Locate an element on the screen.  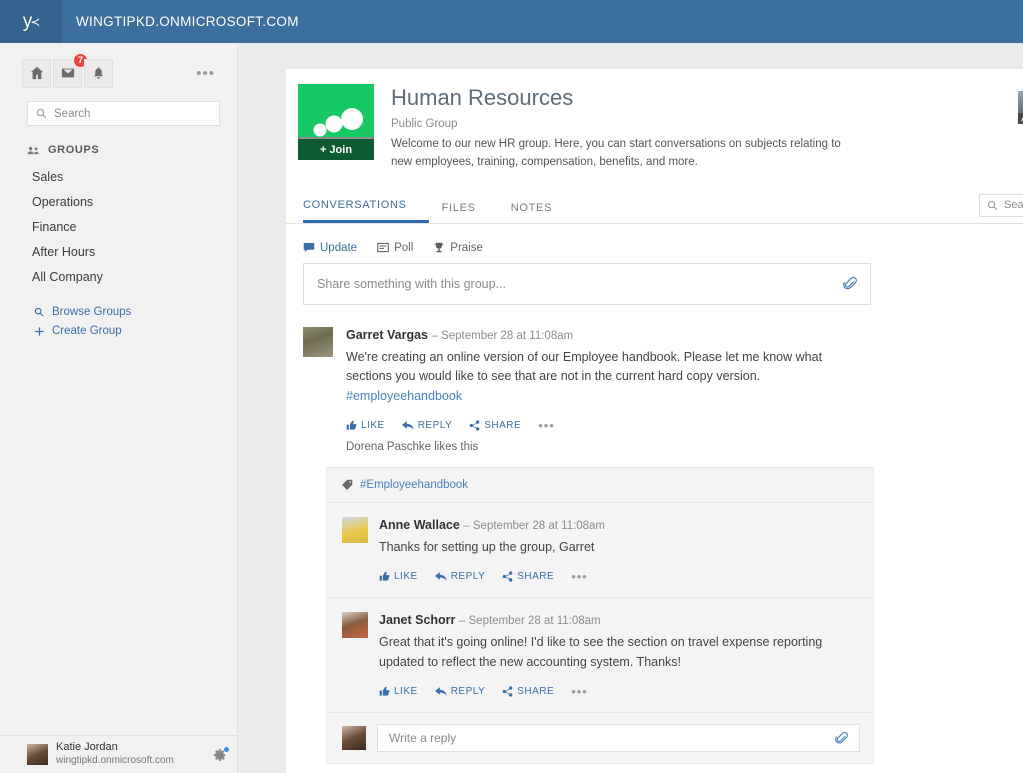
sidebar-search is located at coordinates (123, 113).